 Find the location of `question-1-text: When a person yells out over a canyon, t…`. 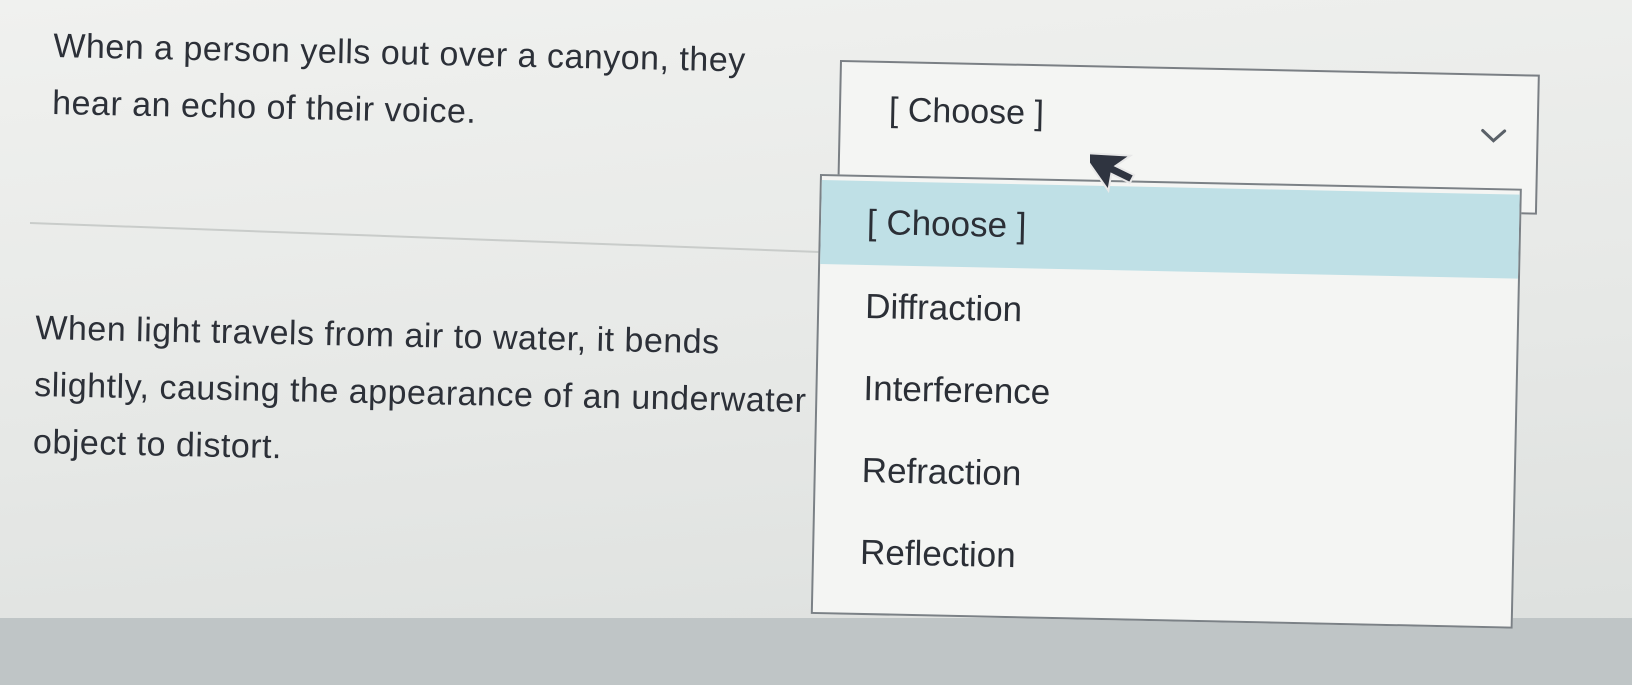

question-1-text: When a person yells out over a canyon, t… is located at coordinates (399, 78).